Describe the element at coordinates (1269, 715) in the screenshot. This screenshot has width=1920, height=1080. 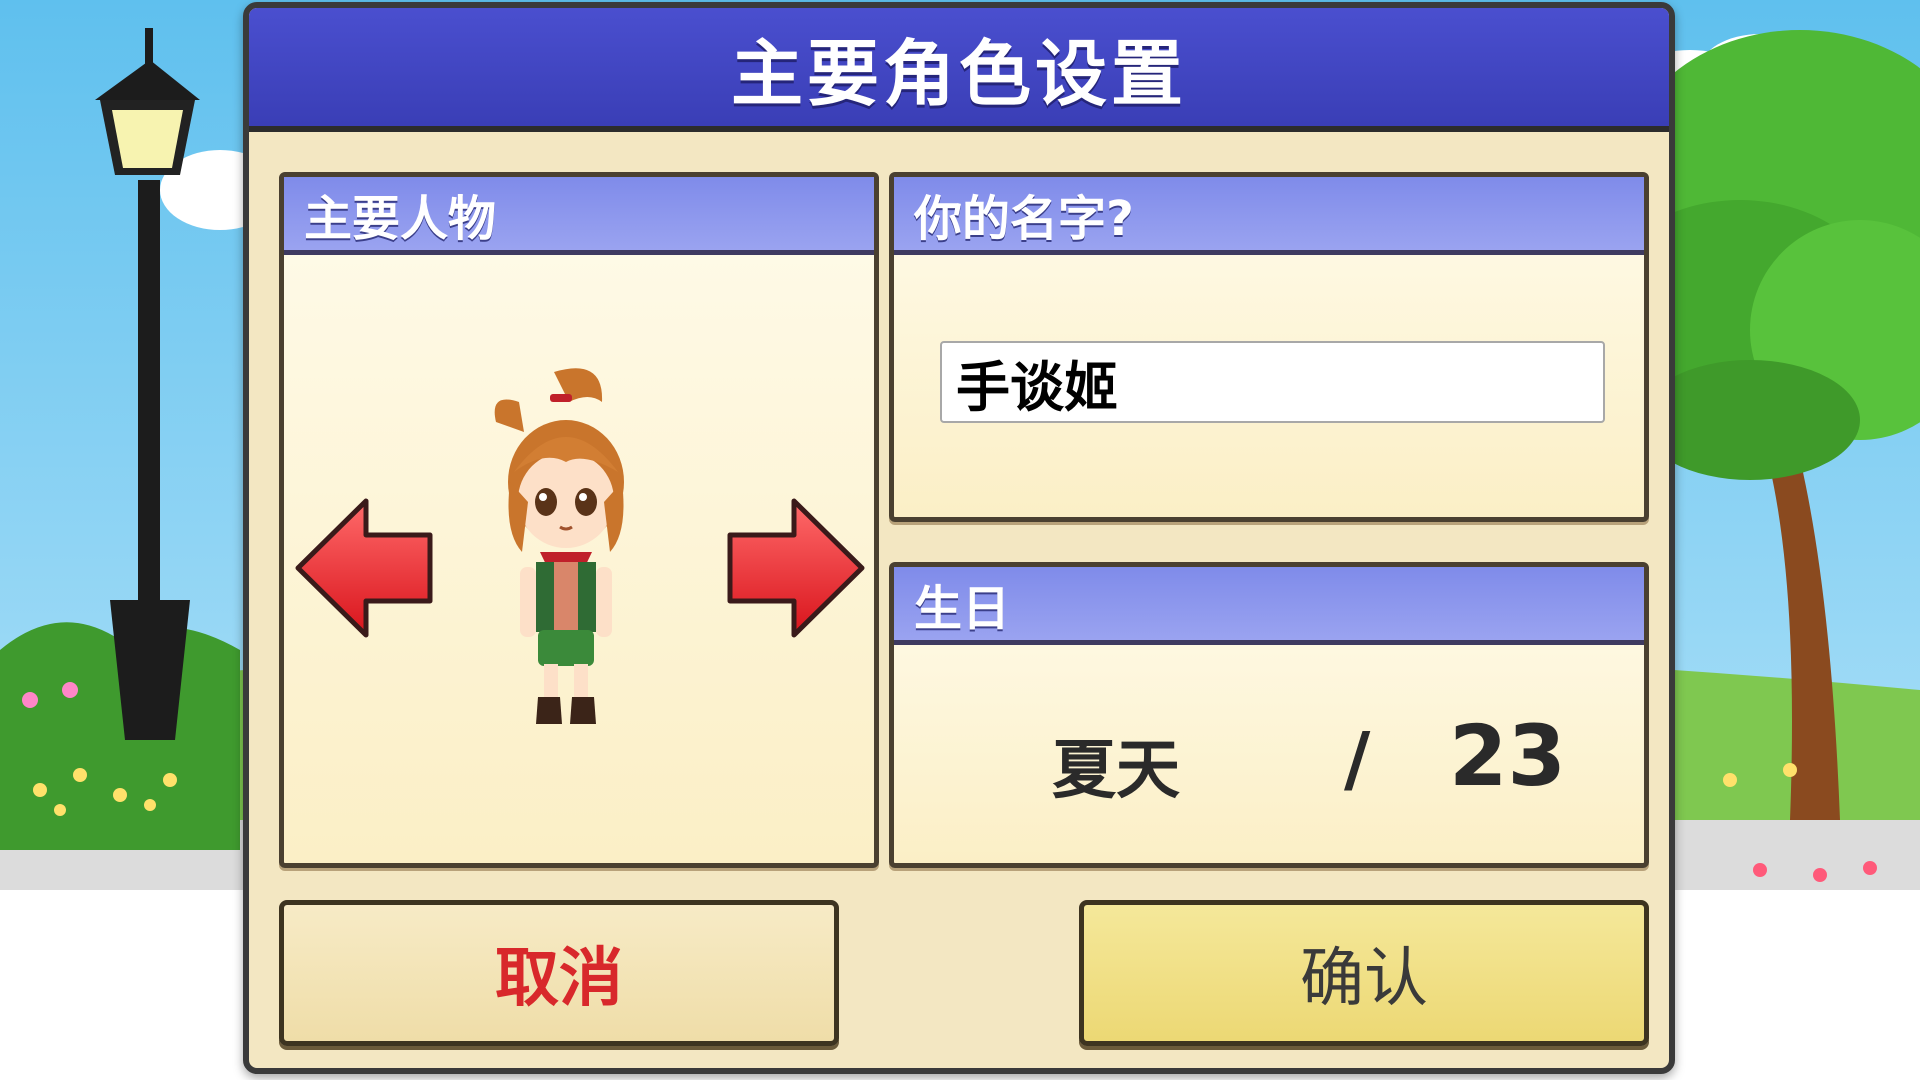
I see `birthday-panel: 生日 夏天 / 23` at that location.